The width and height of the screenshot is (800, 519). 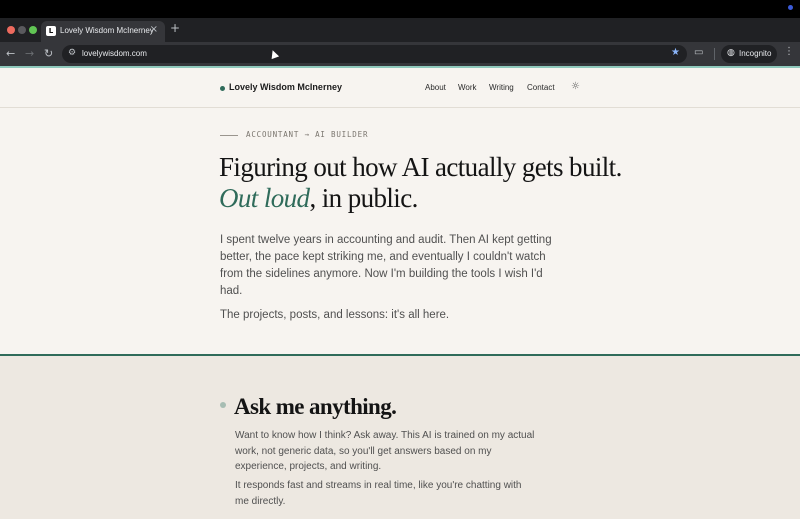 What do you see at coordinates (467, 87) in the screenshot?
I see `nav-work-link: Work` at bounding box center [467, 87].